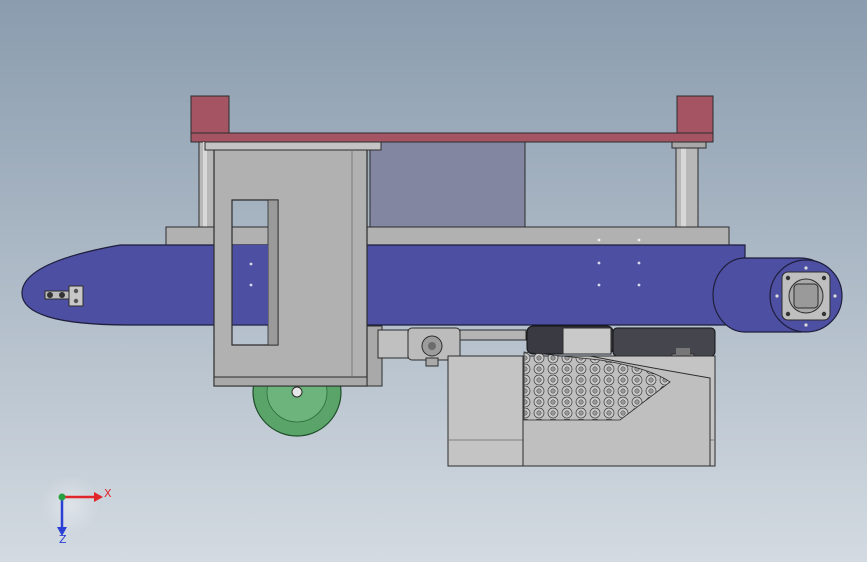 The width and height of the screenshot is (867, 562). Describe the element at coordinates (63, 539) in the screenshot. I see `z-axis-label: Z` at that location.